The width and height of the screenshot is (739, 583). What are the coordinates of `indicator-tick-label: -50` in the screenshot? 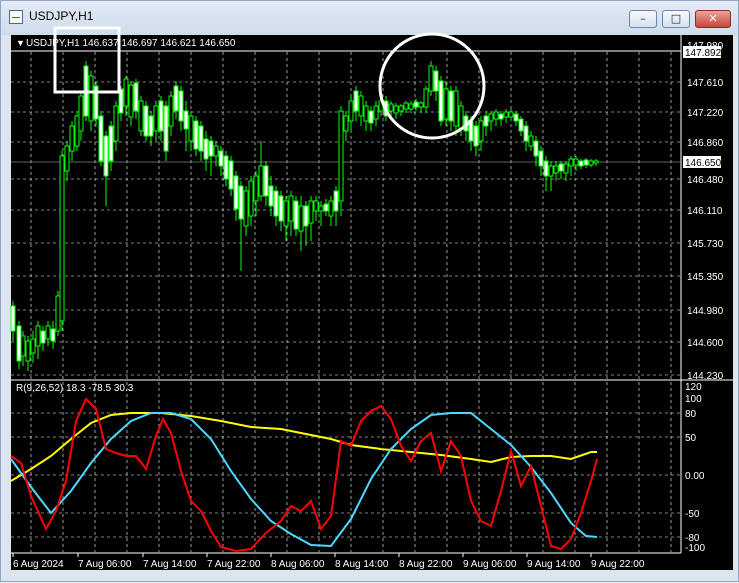 It's located at (692, 514).